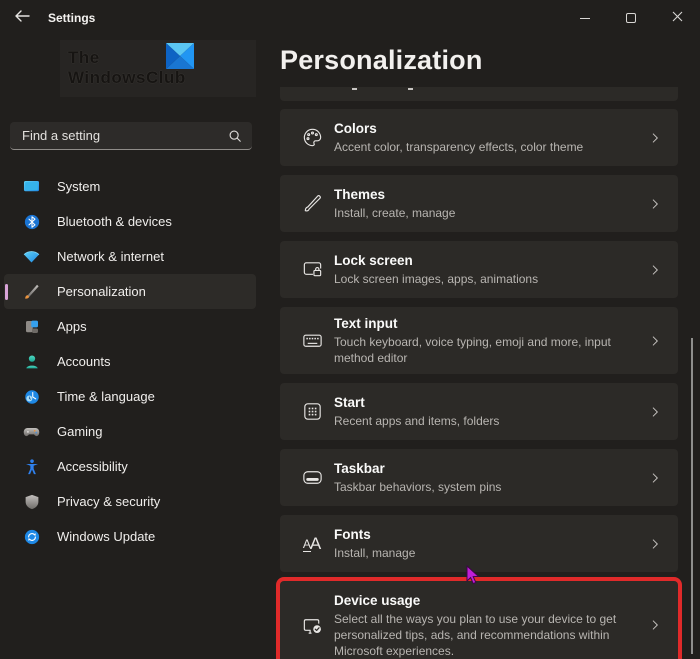 The width and height of the screenshot is (700, 659). I want to click on sidebar-item-label: Accessibility, so click(92, 466).